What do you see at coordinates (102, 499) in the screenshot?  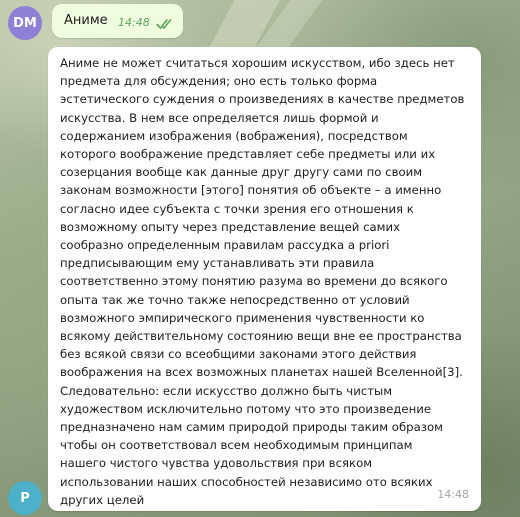 I see `message-line: других целей` at bounding box center [102, 499].